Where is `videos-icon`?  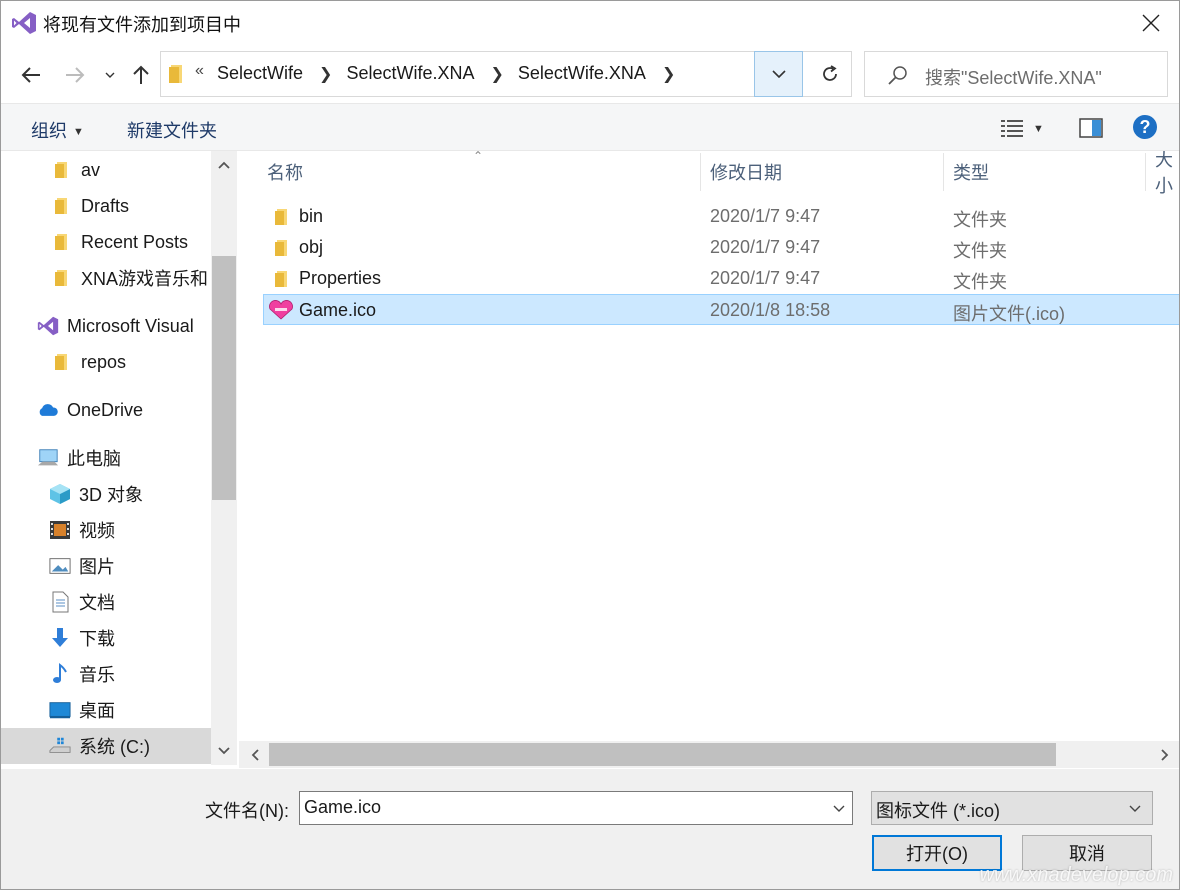 videos-icon is located at coordinates (60, 530).